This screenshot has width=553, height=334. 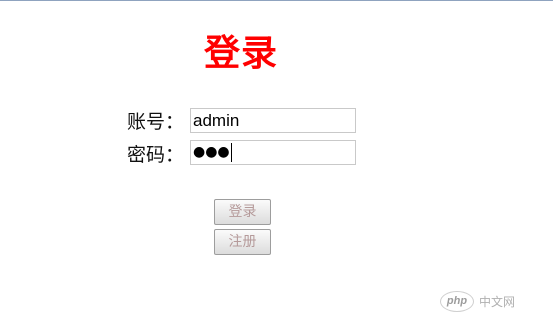 What do you see at coordinates (273, 120) in the screenshot?
I see `account-input: admin` at bounding box center [273, 120].